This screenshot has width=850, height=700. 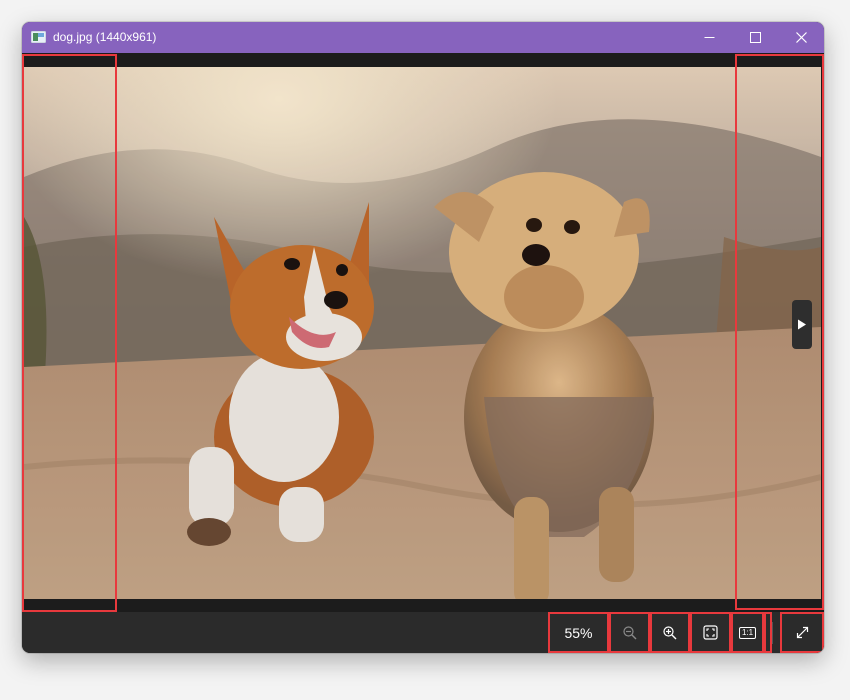 I want to click on actual-size-button: 1:1, so click(x=747, y=632).